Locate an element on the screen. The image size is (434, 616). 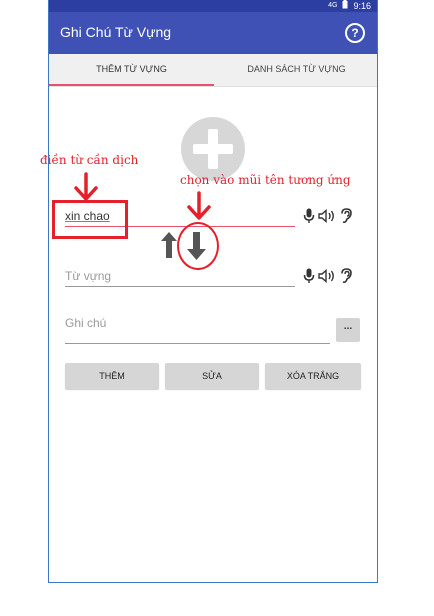
tab-bar: THÊM TỪ VỰNG DANH SÁCH TỪ VỰNG is located at coordinates (213, 70).